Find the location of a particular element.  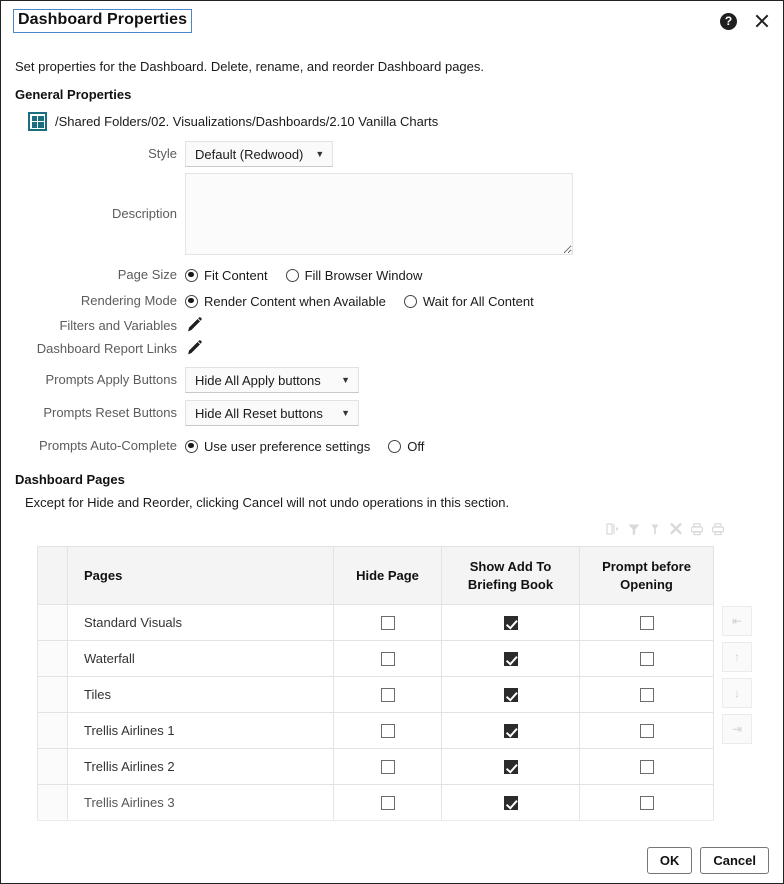

prompts-auto-complete-label: Prompts Auto-Complete is located at coordinates (107, 445).